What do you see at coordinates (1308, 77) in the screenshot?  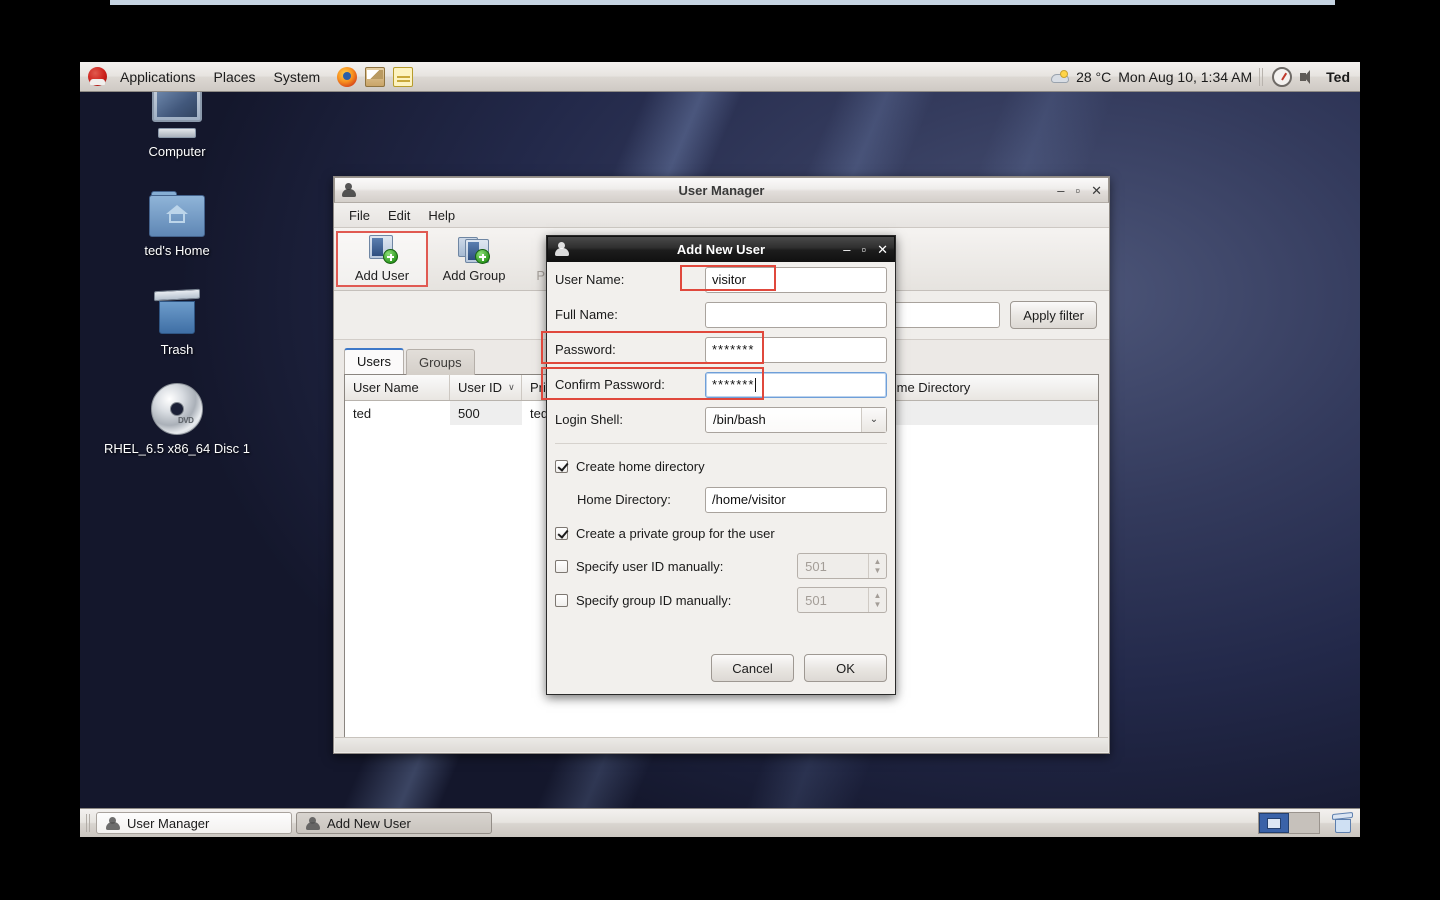 I see `volume-icon` at bounding box center [1308, 77].